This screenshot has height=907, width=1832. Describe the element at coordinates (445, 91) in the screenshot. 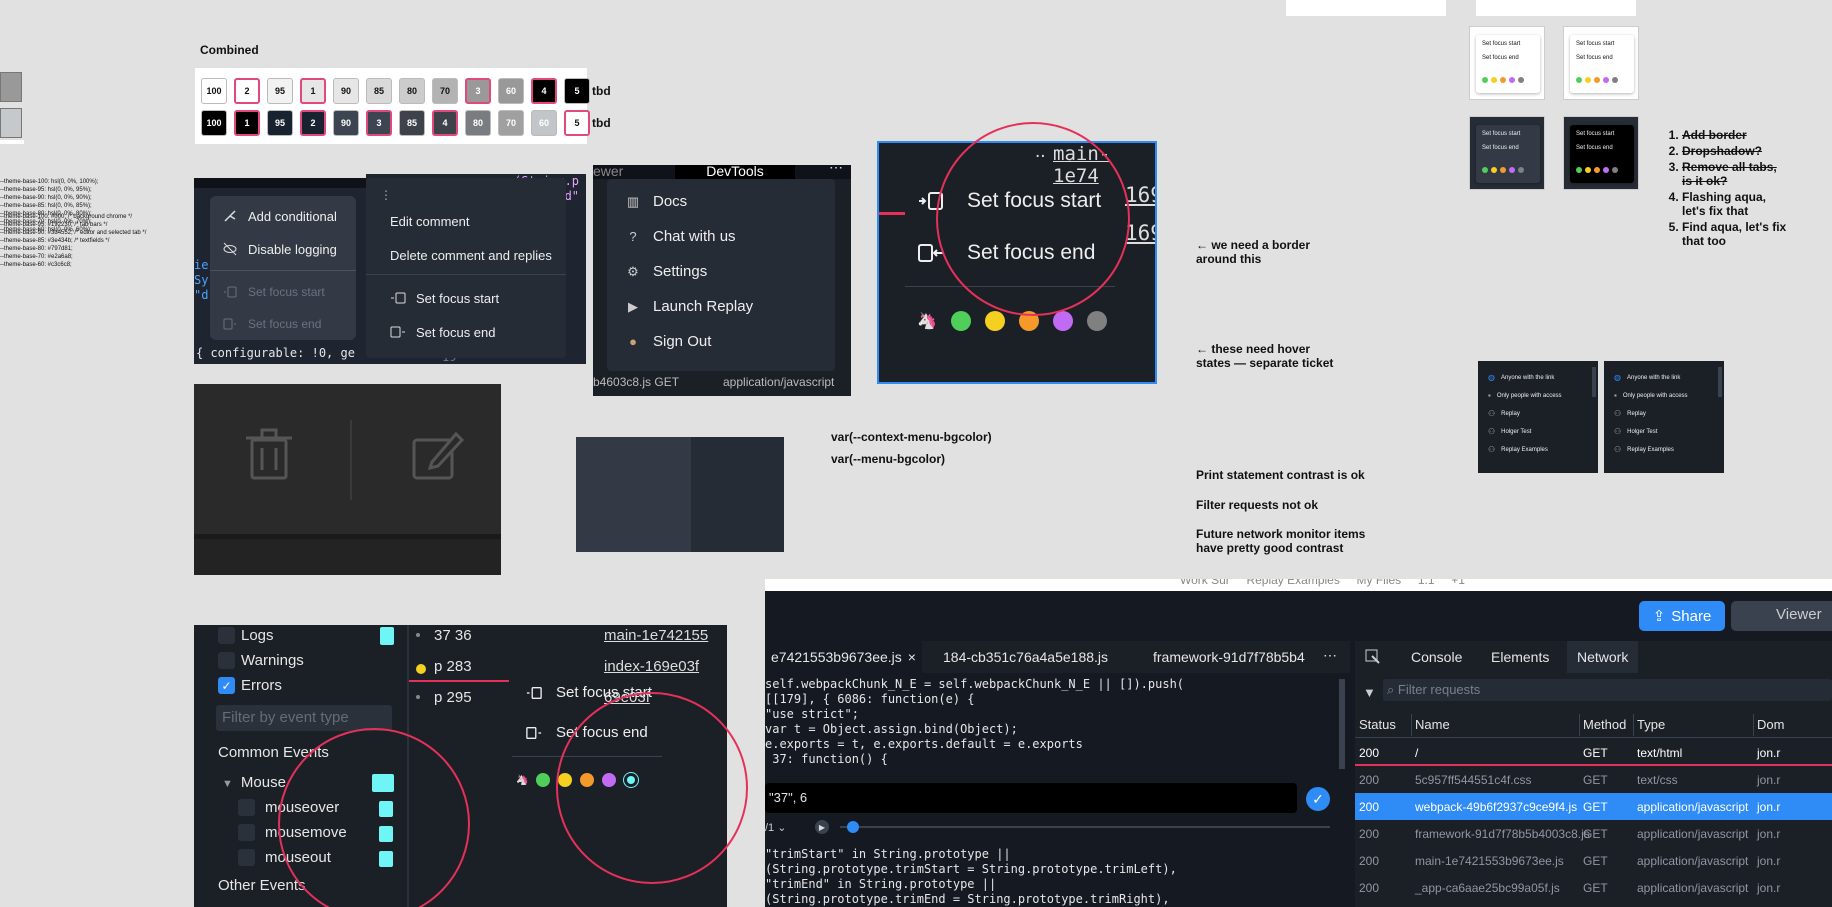

I see `swatch-light-7: 70` at that location.